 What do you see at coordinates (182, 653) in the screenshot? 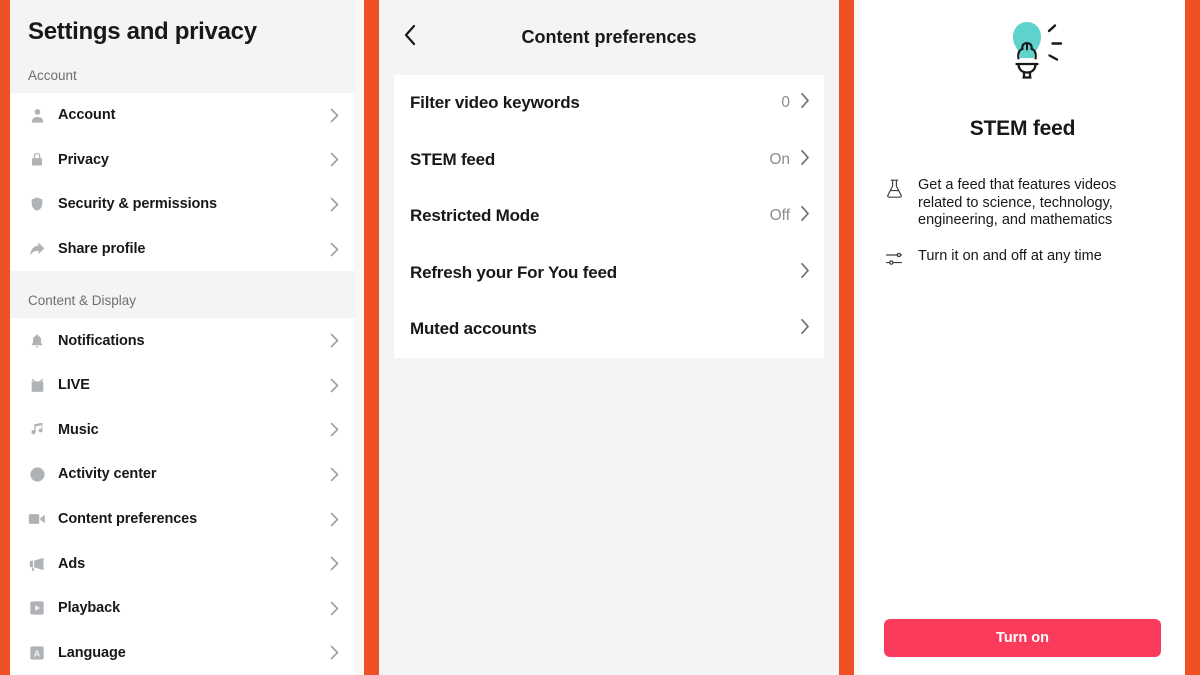
I see `sidebar-item-language: A Language` at bounding box center [182, 653].